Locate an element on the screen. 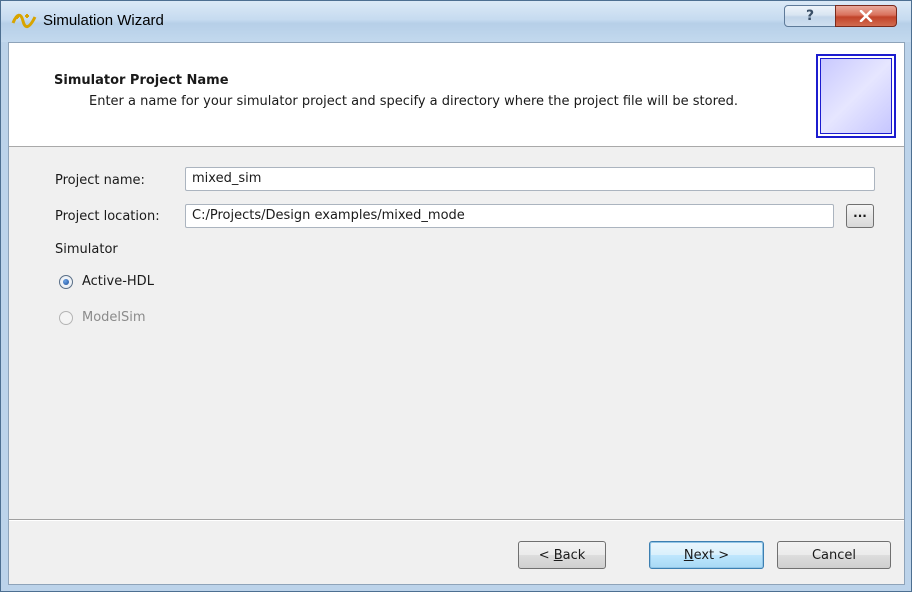  radio-modelsim: ModelSim is located at coordinates (102, 317).